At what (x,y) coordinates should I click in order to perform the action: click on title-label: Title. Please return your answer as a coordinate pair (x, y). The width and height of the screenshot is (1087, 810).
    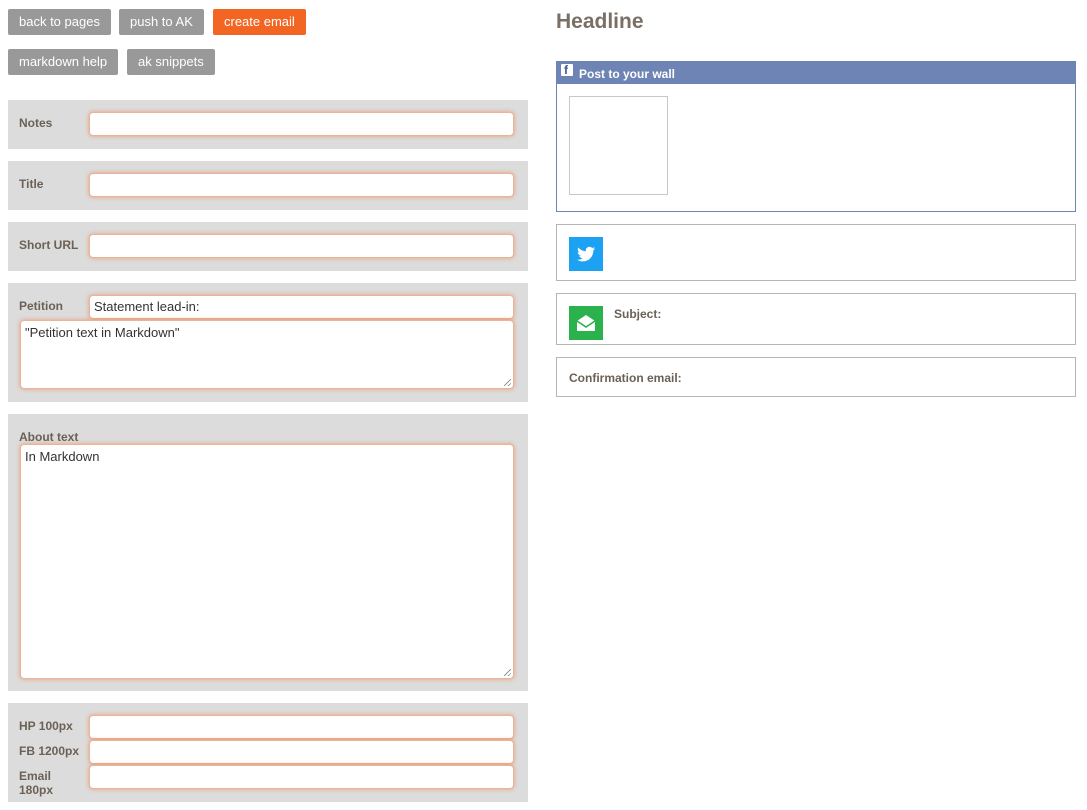
    Looking at the image, I should click on (31, 184).